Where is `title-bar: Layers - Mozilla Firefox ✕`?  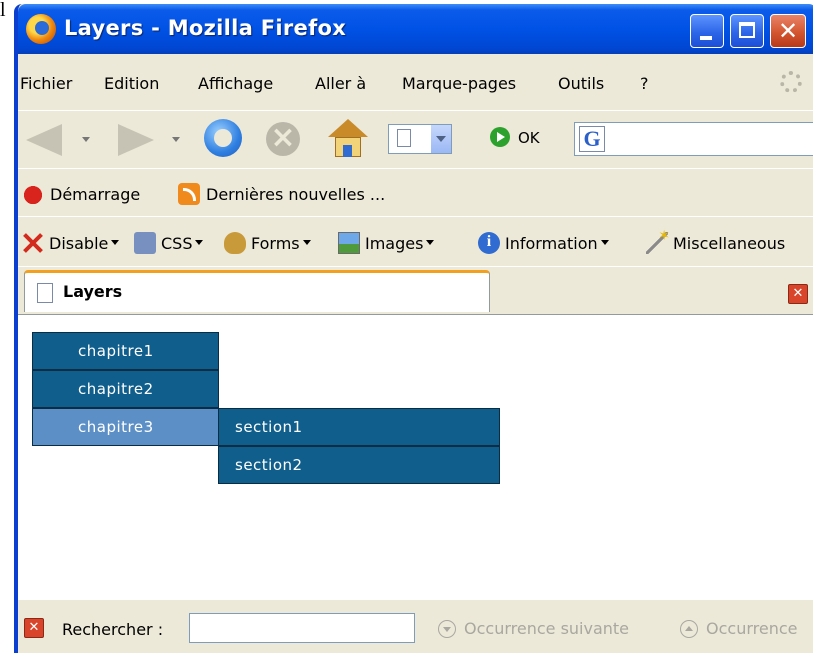 title-bar: Layers - Mozilla Firefox ✕ is located at coordinates (415, 29).